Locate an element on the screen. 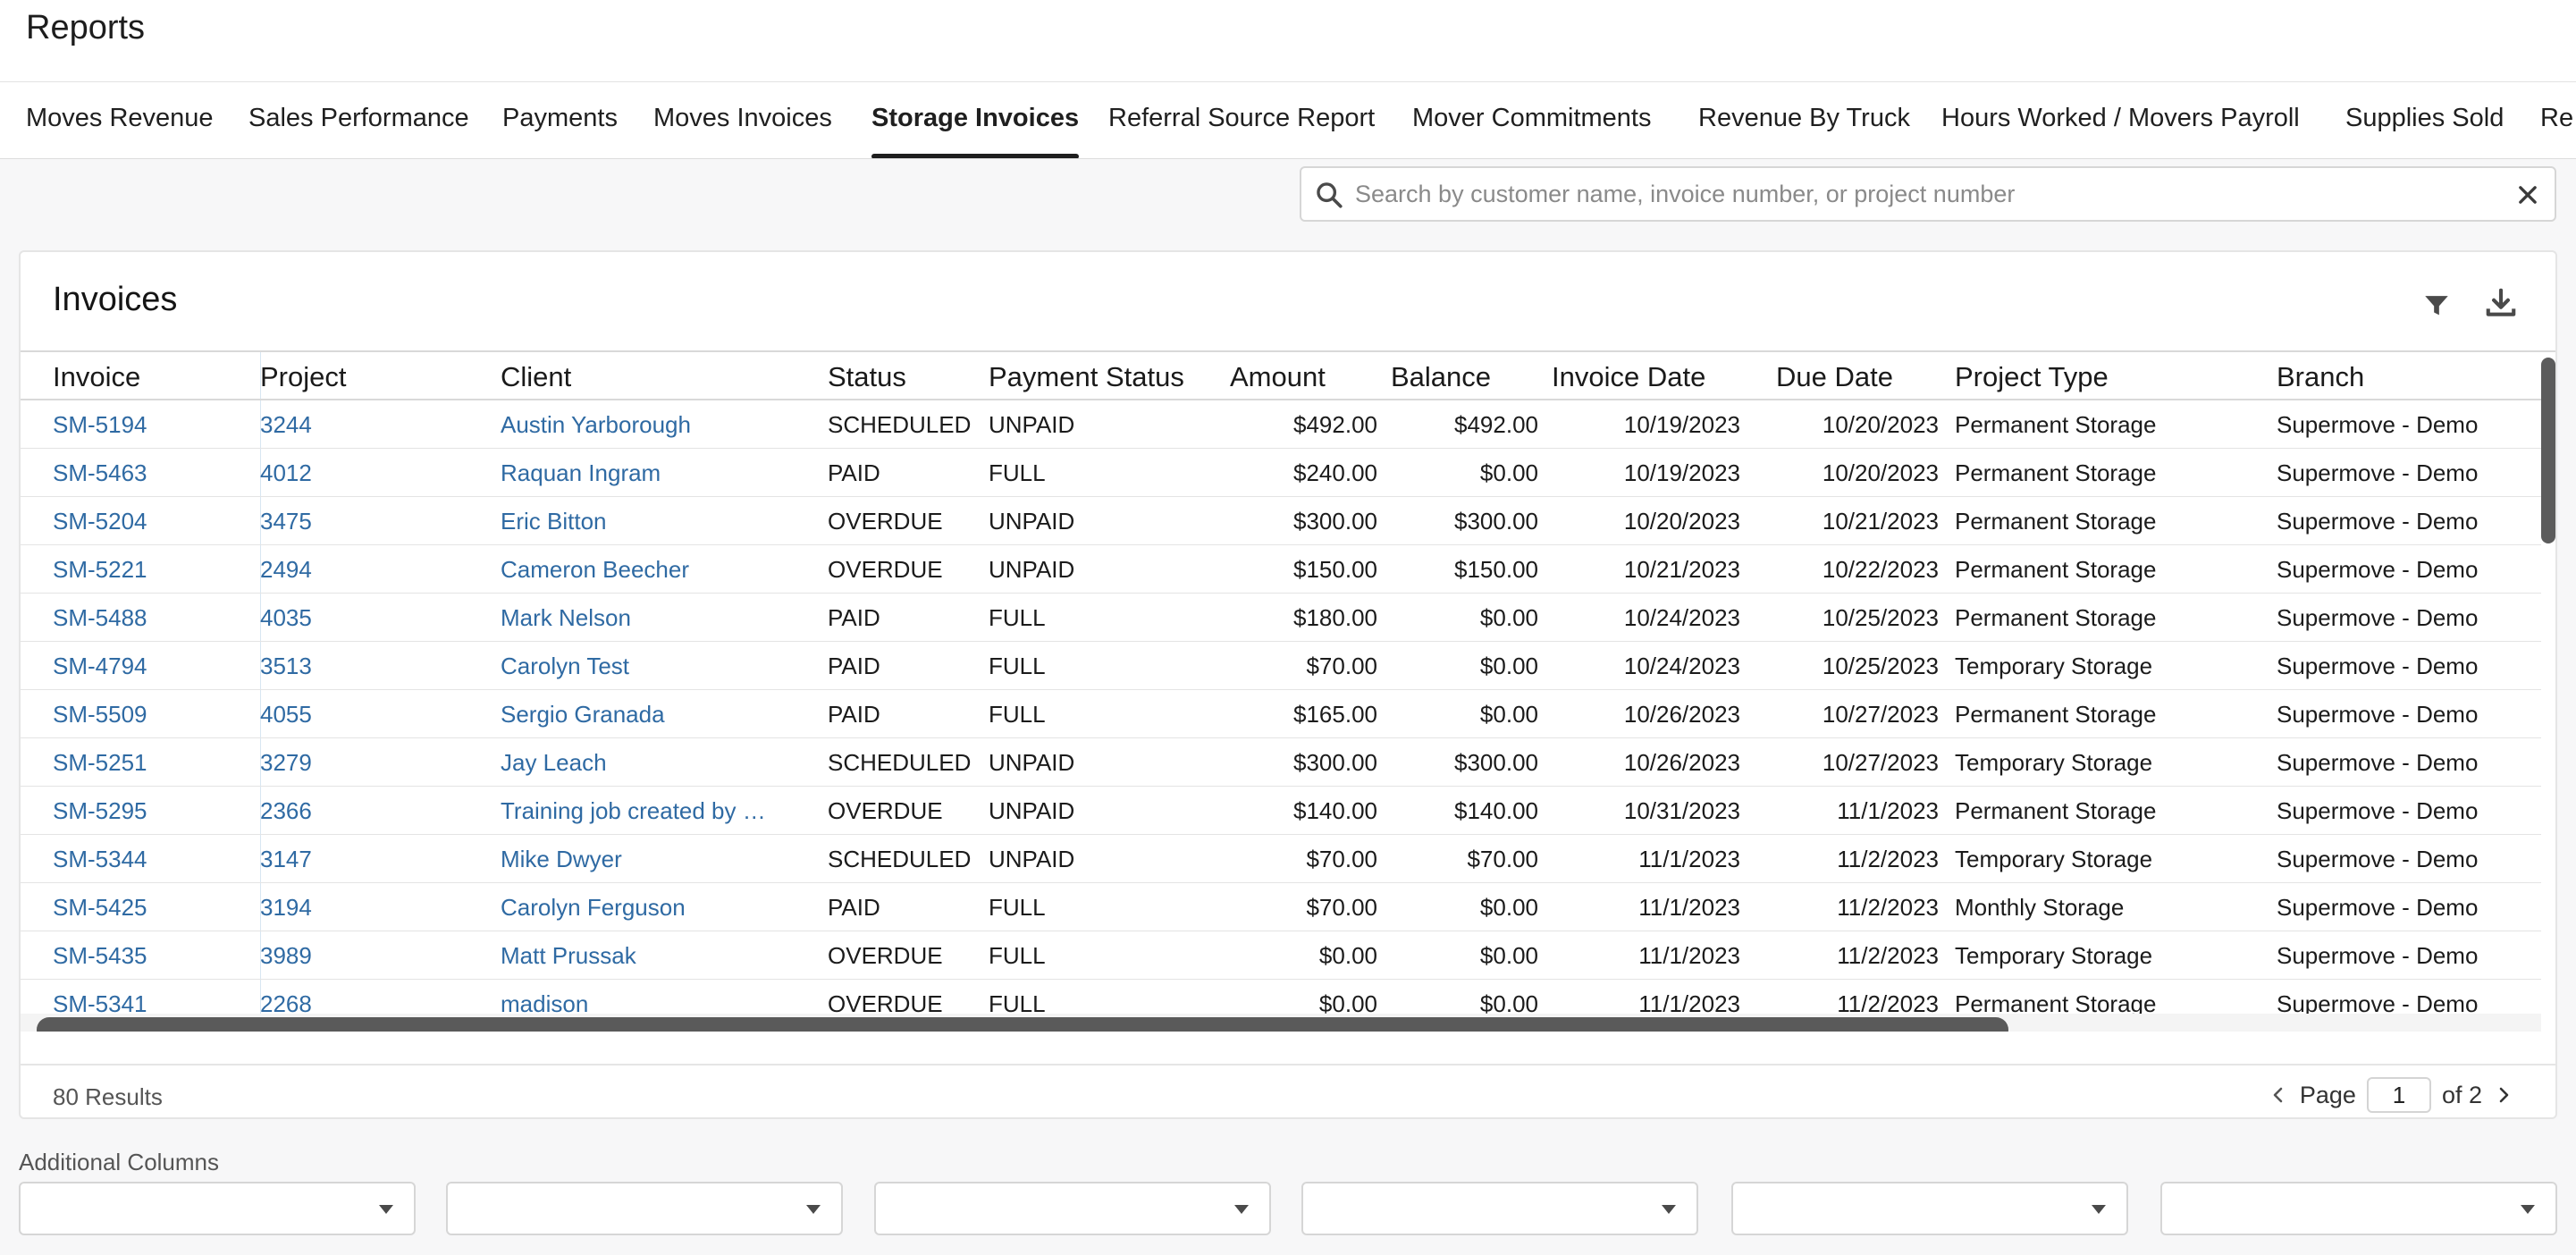 The image size is (2576, 1255). cell-invoice: SM-5425 is located at coordinates (151, 908).